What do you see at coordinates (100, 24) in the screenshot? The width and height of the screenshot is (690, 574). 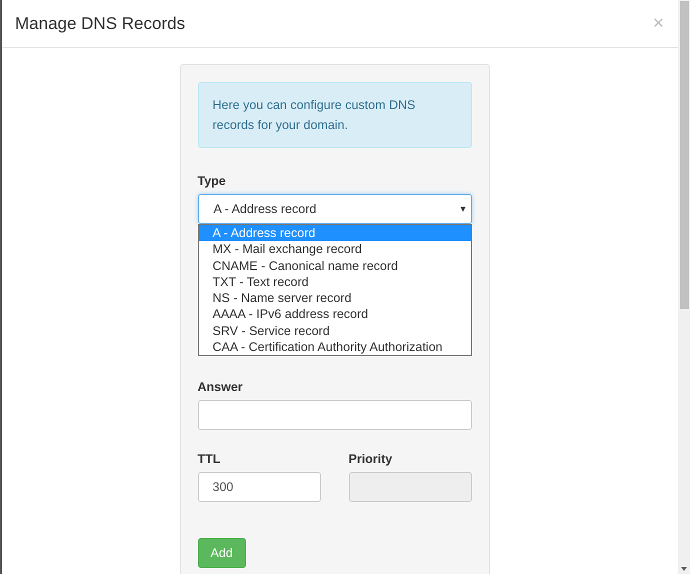 I see `modal-title: Manage DNS Records` at bounding box center [100, 24].